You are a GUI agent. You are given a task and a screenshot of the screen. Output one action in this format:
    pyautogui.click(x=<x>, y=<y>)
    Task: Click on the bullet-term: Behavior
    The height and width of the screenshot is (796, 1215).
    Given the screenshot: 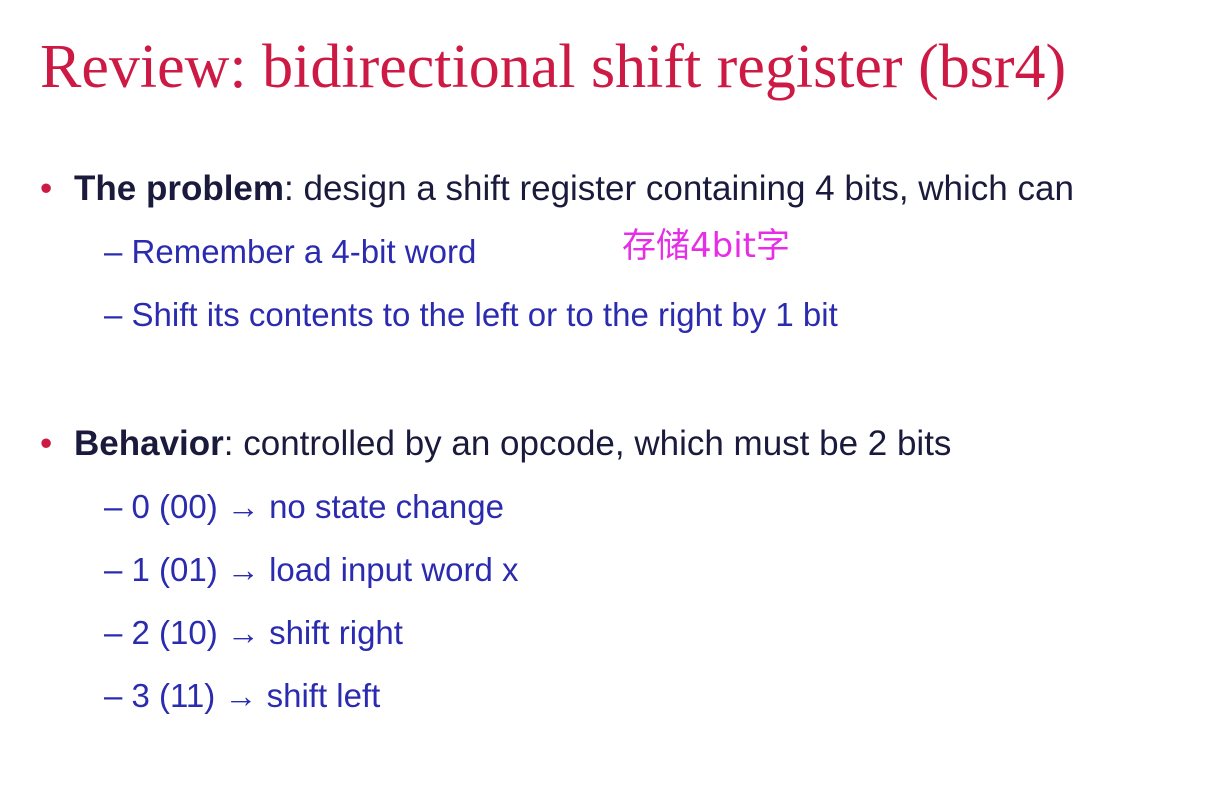 What is the action you would take?
    pyautogui.click(x=149, y=443)
    